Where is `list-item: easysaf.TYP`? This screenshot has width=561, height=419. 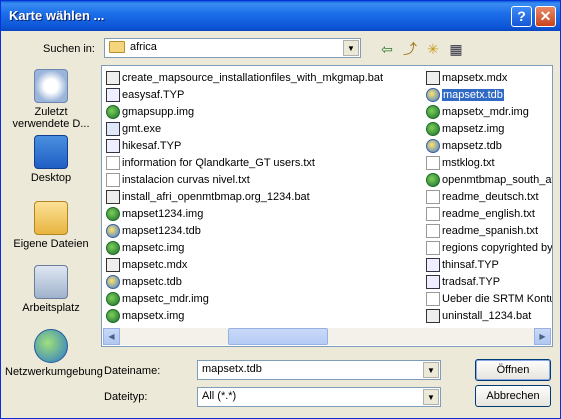 list-item: easysaf.TYP is located at coordinates (263, 94).